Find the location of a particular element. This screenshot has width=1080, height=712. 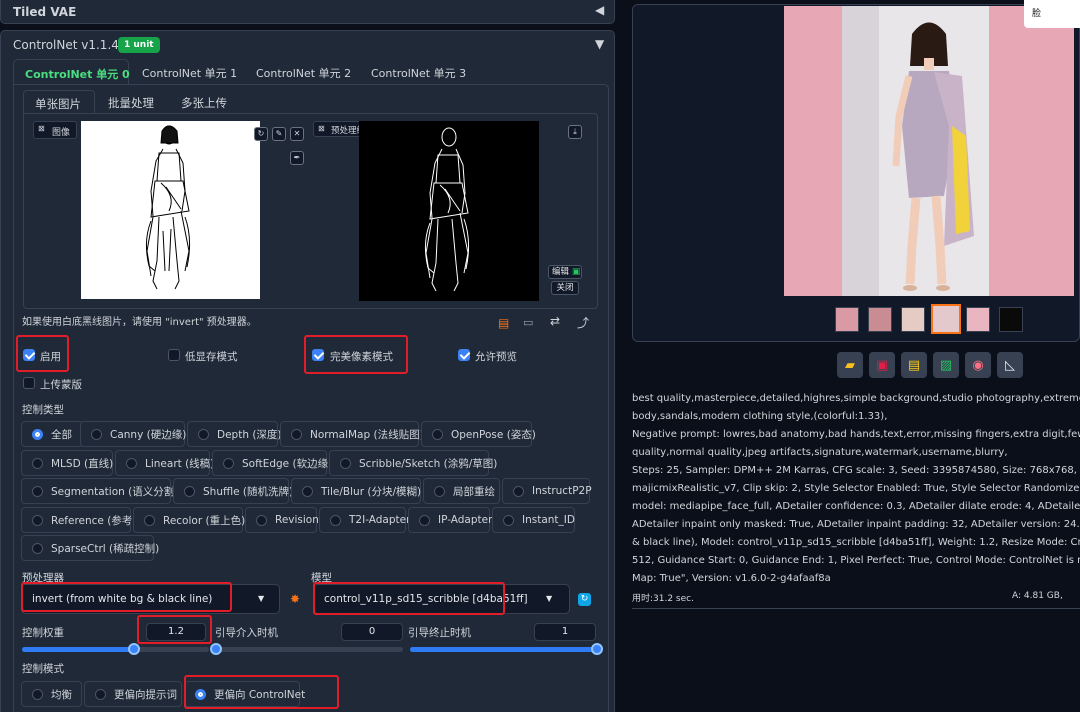

input-image-label-text: 图像 is located at coordinates (61, 133).